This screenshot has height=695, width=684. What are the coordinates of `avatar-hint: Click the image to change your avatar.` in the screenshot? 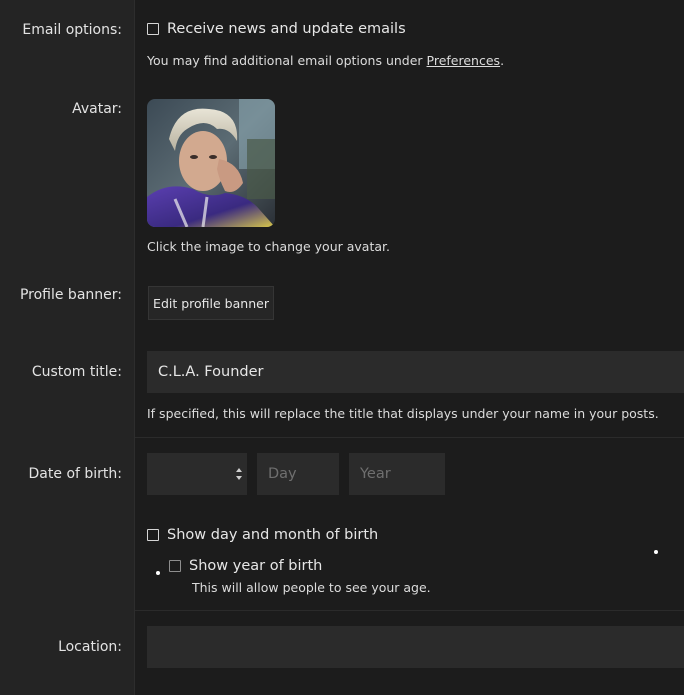 It's located at (268, 246).